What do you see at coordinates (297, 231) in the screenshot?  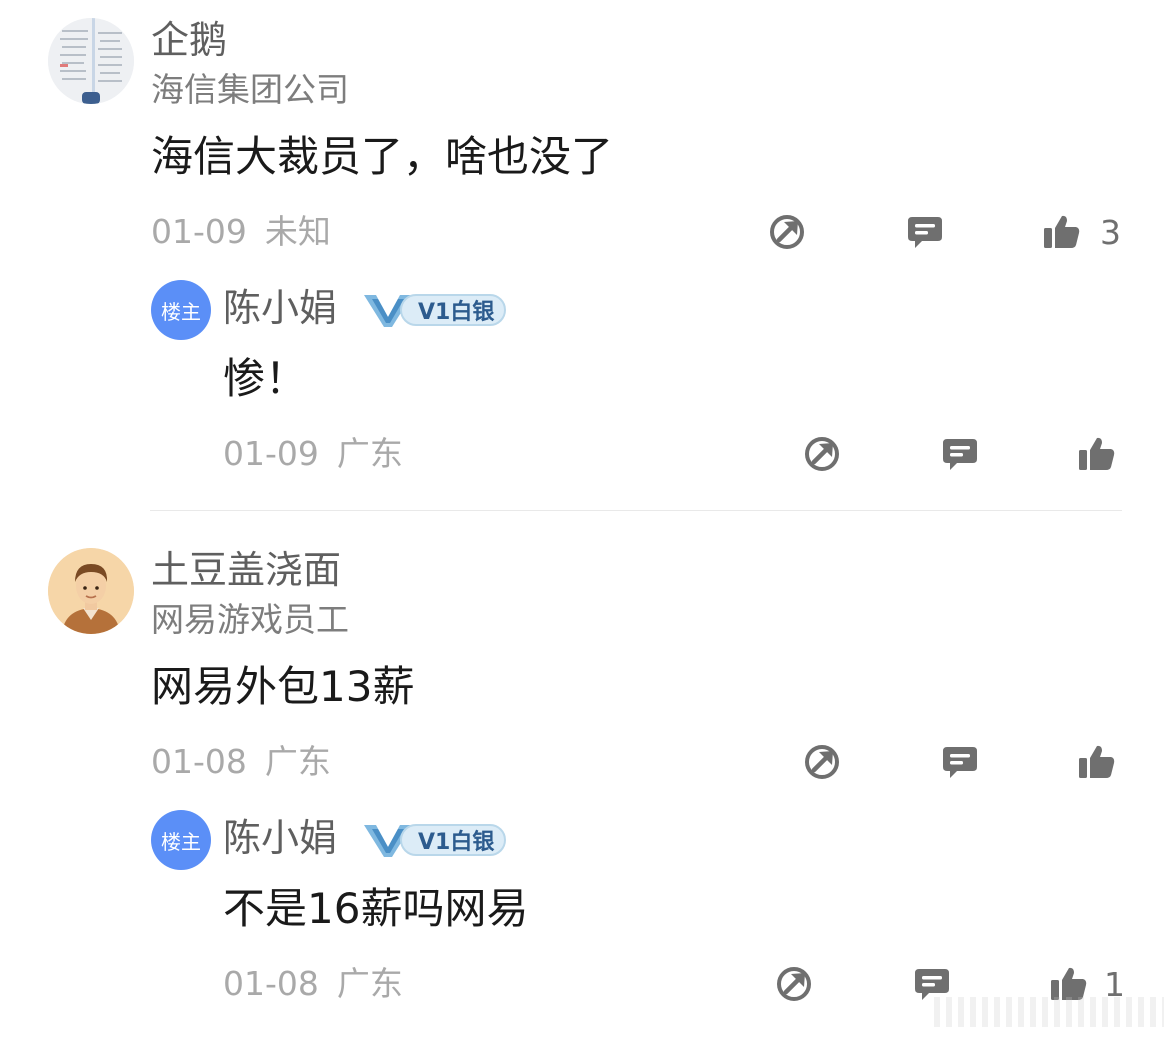 I see `comment-location: 未知` at bounding box center [297, 231].